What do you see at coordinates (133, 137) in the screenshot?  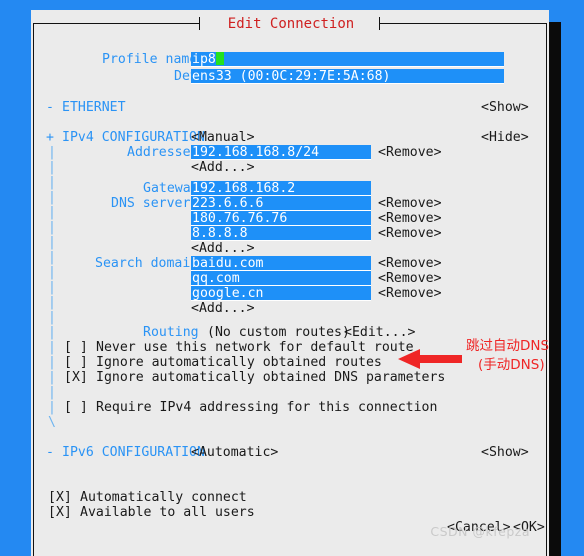 I see `ipv4-section-title: IPv4 CONFIGURATION` at bounding box center [133, 137].